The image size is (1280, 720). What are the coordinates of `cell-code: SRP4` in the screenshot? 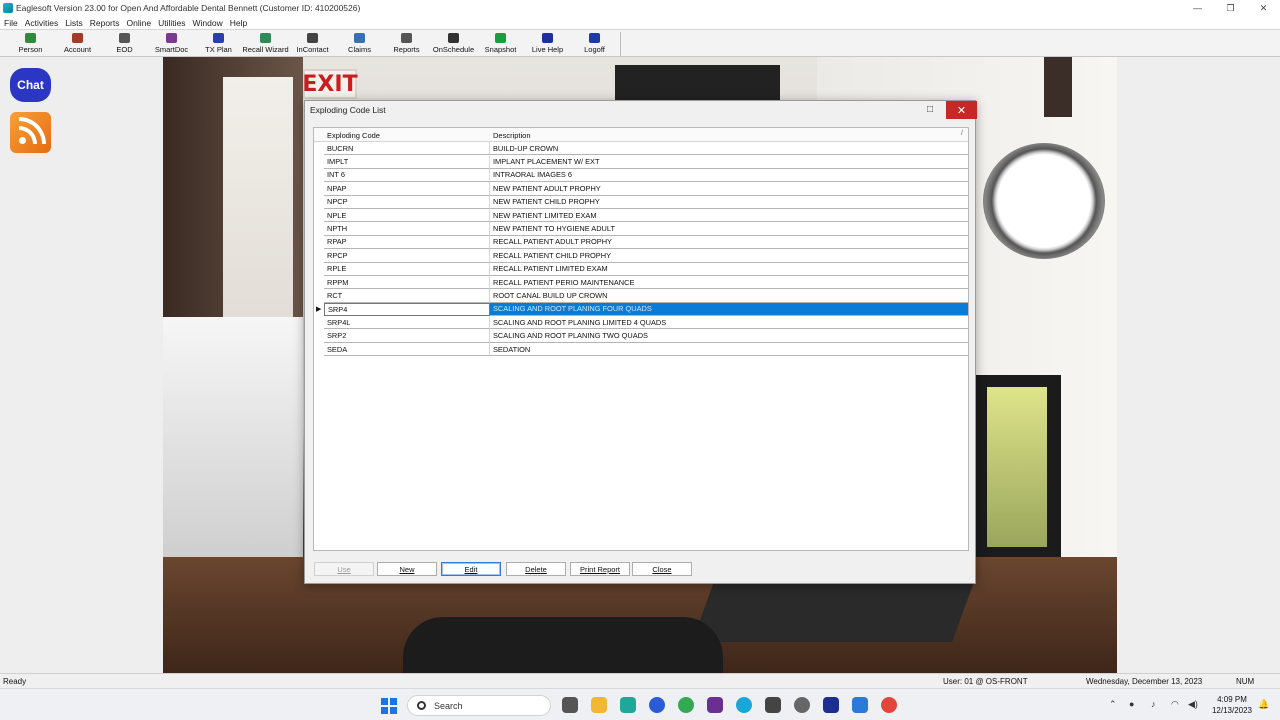 It's located at (407, 309).